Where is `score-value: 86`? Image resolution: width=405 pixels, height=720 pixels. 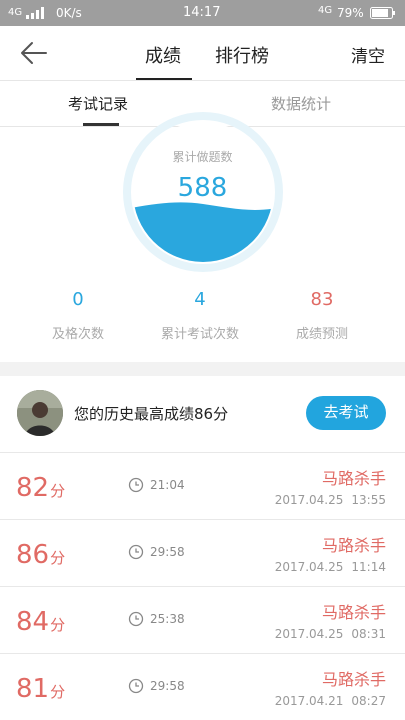 score-value: 86 is located at coordinates (33, 555).